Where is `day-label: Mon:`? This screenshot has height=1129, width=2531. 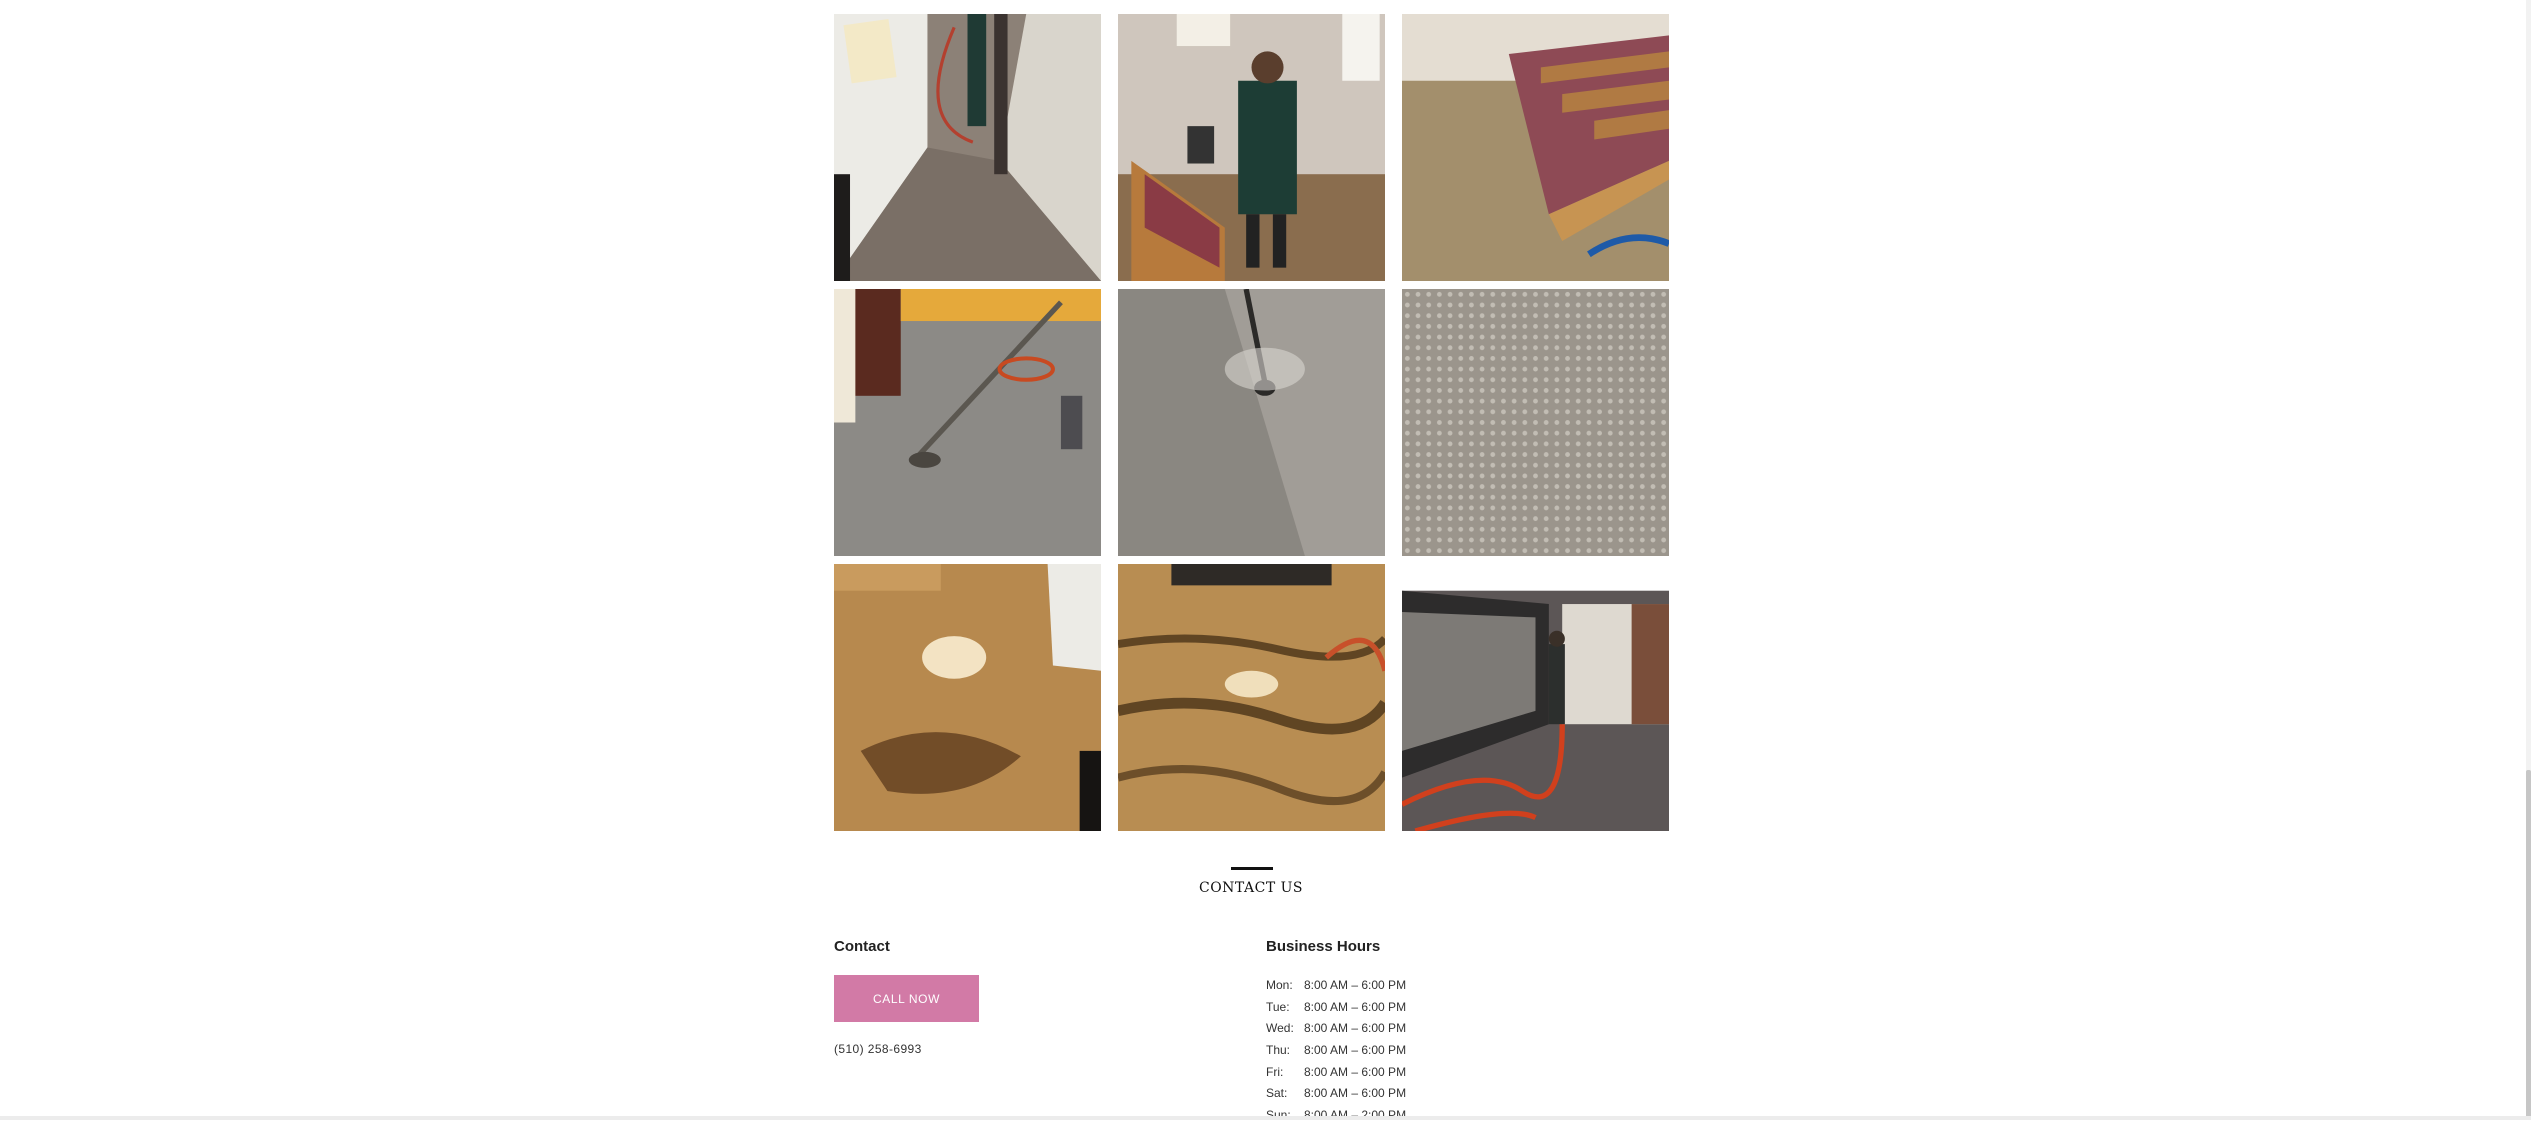
day-label: Mon: is located at coordinates (1279, 985).